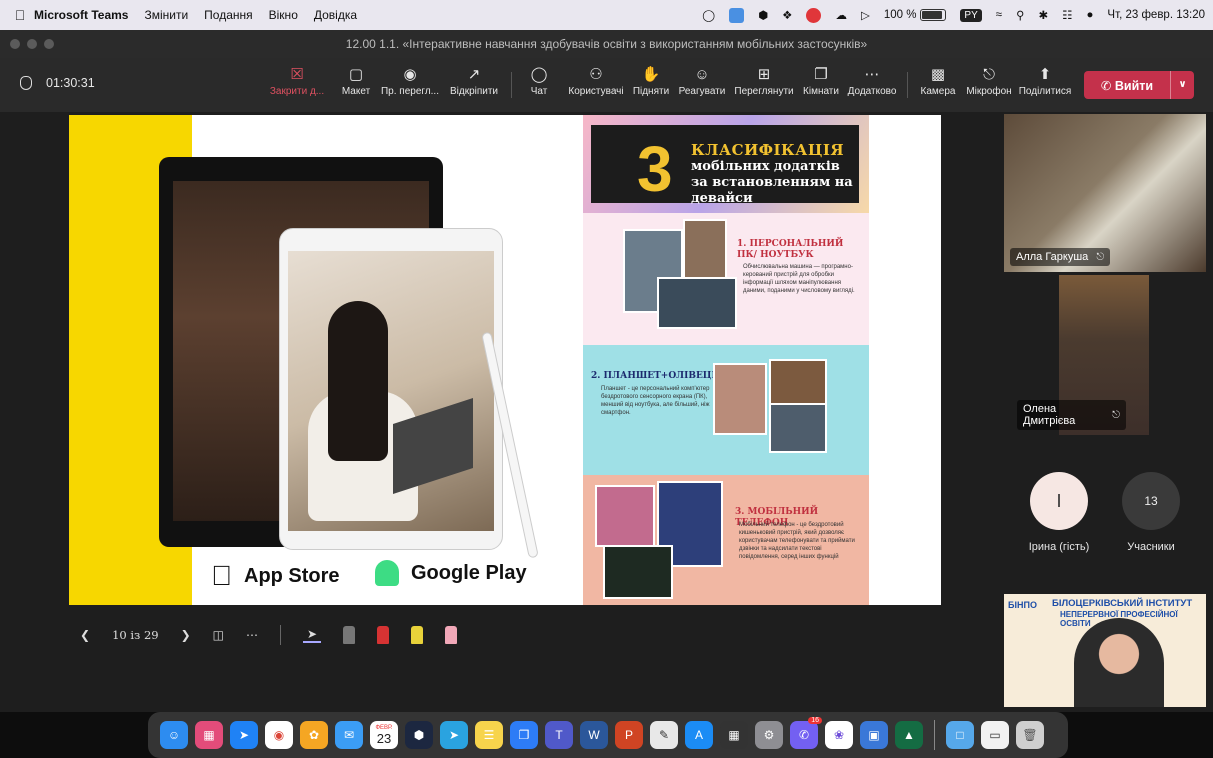 The height and width of the screenshot is (758, 1213). Describe the element at coordinates (971, 15) in the screenshot. I see `input-source: PY` at that location.